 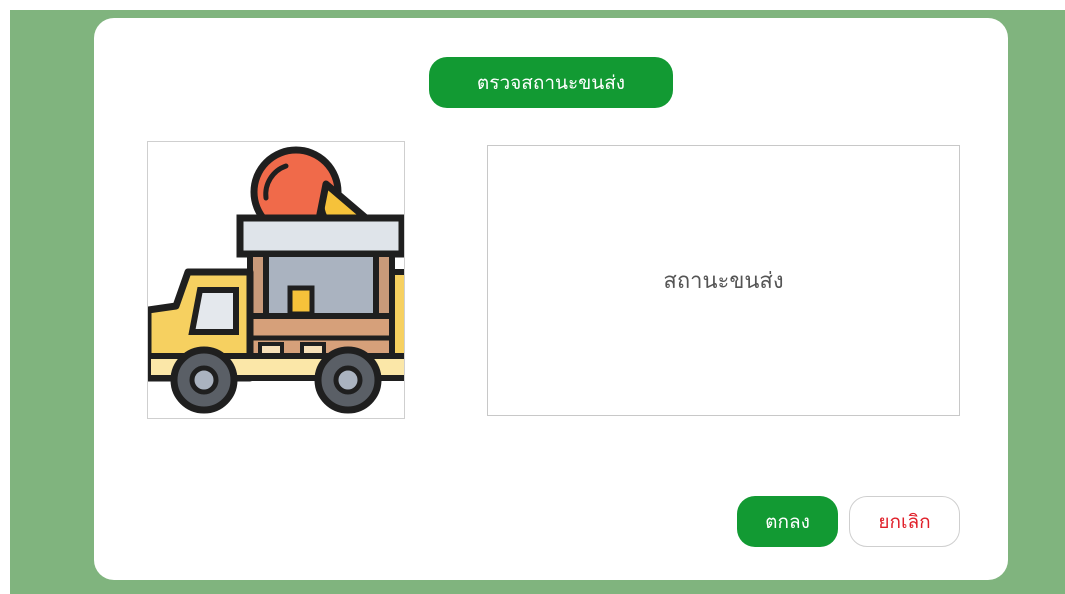 I want to click on shipping-status-text: สถานะขนส่ง, so click(x=723, y=281).